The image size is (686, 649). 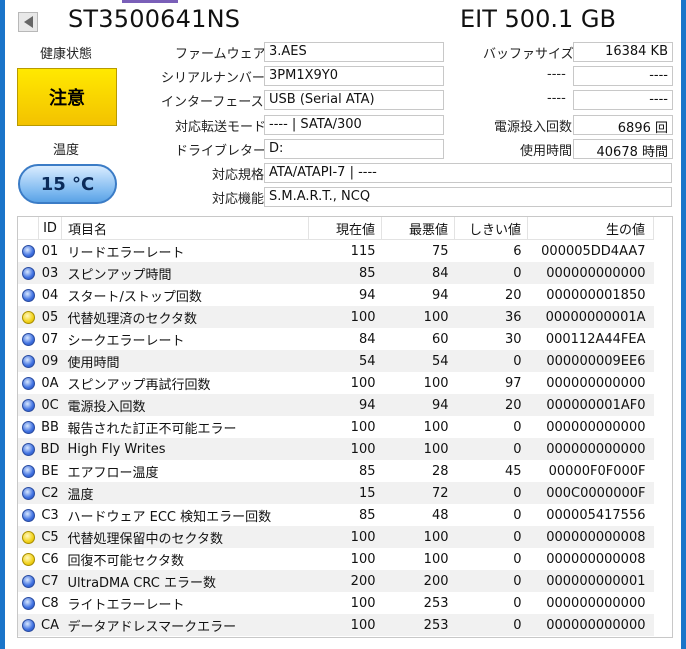 What do you see at coordinates (336, 603) in the screenshot?
I see `table-row: C8 ライトエラーレート 100 253 0 000000000000` at bounding box center [336, 603].